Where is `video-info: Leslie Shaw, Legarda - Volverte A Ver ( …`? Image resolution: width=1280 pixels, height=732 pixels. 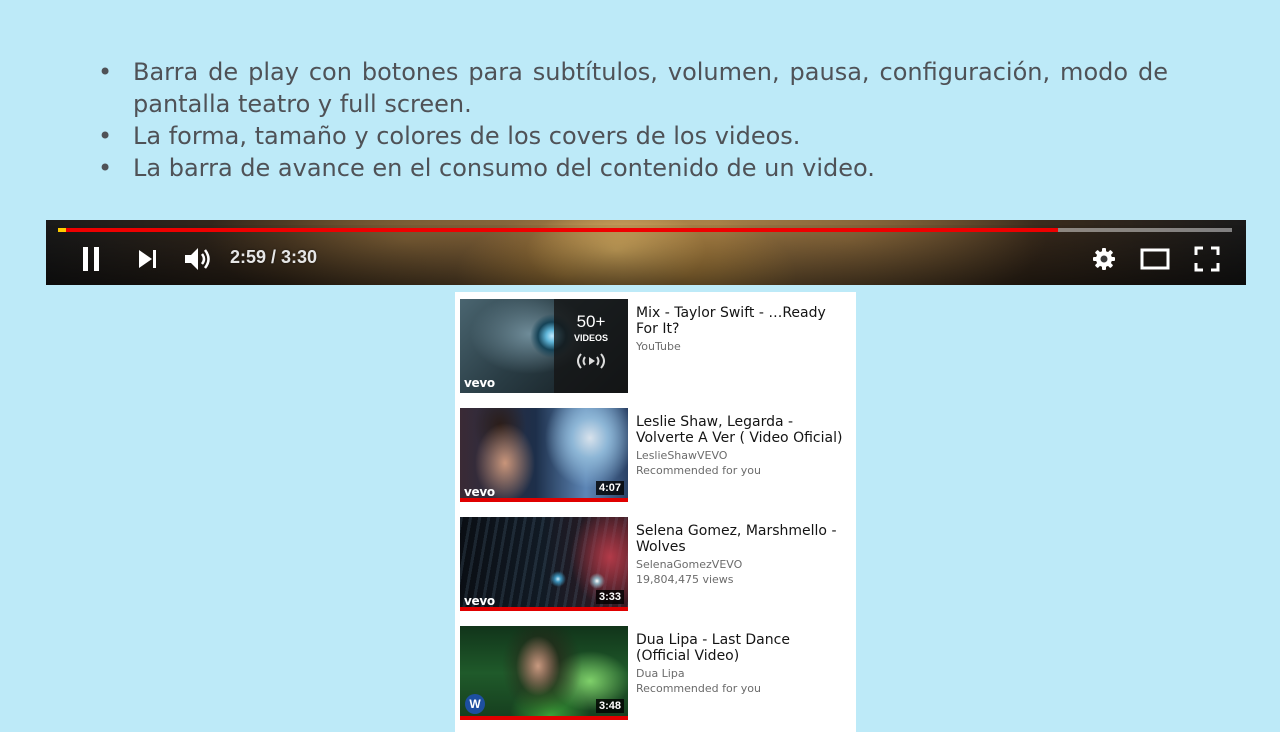 video-info: Leslie Shaw, Legarda - Volverte A Ver ( … is located at coordinates (741, 446).